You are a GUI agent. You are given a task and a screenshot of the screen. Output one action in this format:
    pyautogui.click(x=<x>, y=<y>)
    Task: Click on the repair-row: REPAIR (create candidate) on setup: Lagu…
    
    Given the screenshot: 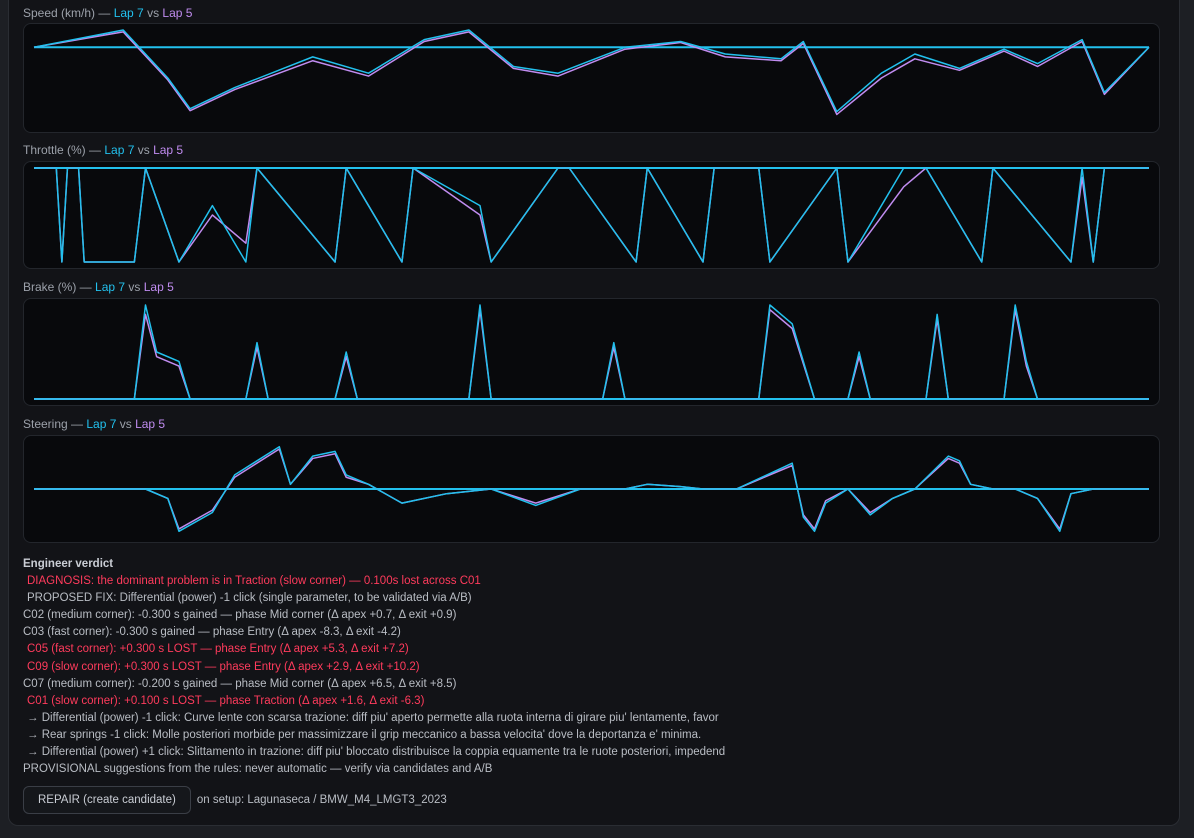 What is the action you would take?
    pyautogui.click(x=235, y=800)
    